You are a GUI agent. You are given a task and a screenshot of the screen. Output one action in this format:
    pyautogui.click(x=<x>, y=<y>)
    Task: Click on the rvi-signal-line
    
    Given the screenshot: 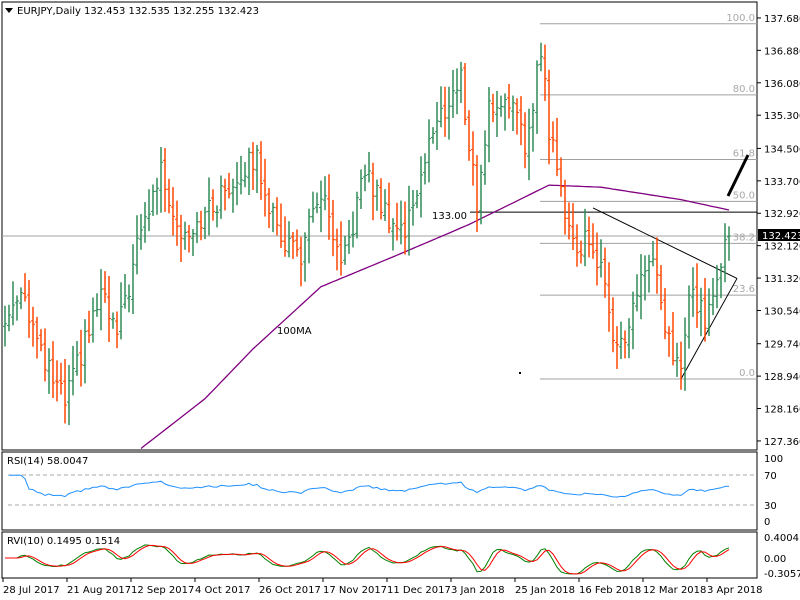 What is the action you would take?
    pyautogui.click(x=367, y=559)
    